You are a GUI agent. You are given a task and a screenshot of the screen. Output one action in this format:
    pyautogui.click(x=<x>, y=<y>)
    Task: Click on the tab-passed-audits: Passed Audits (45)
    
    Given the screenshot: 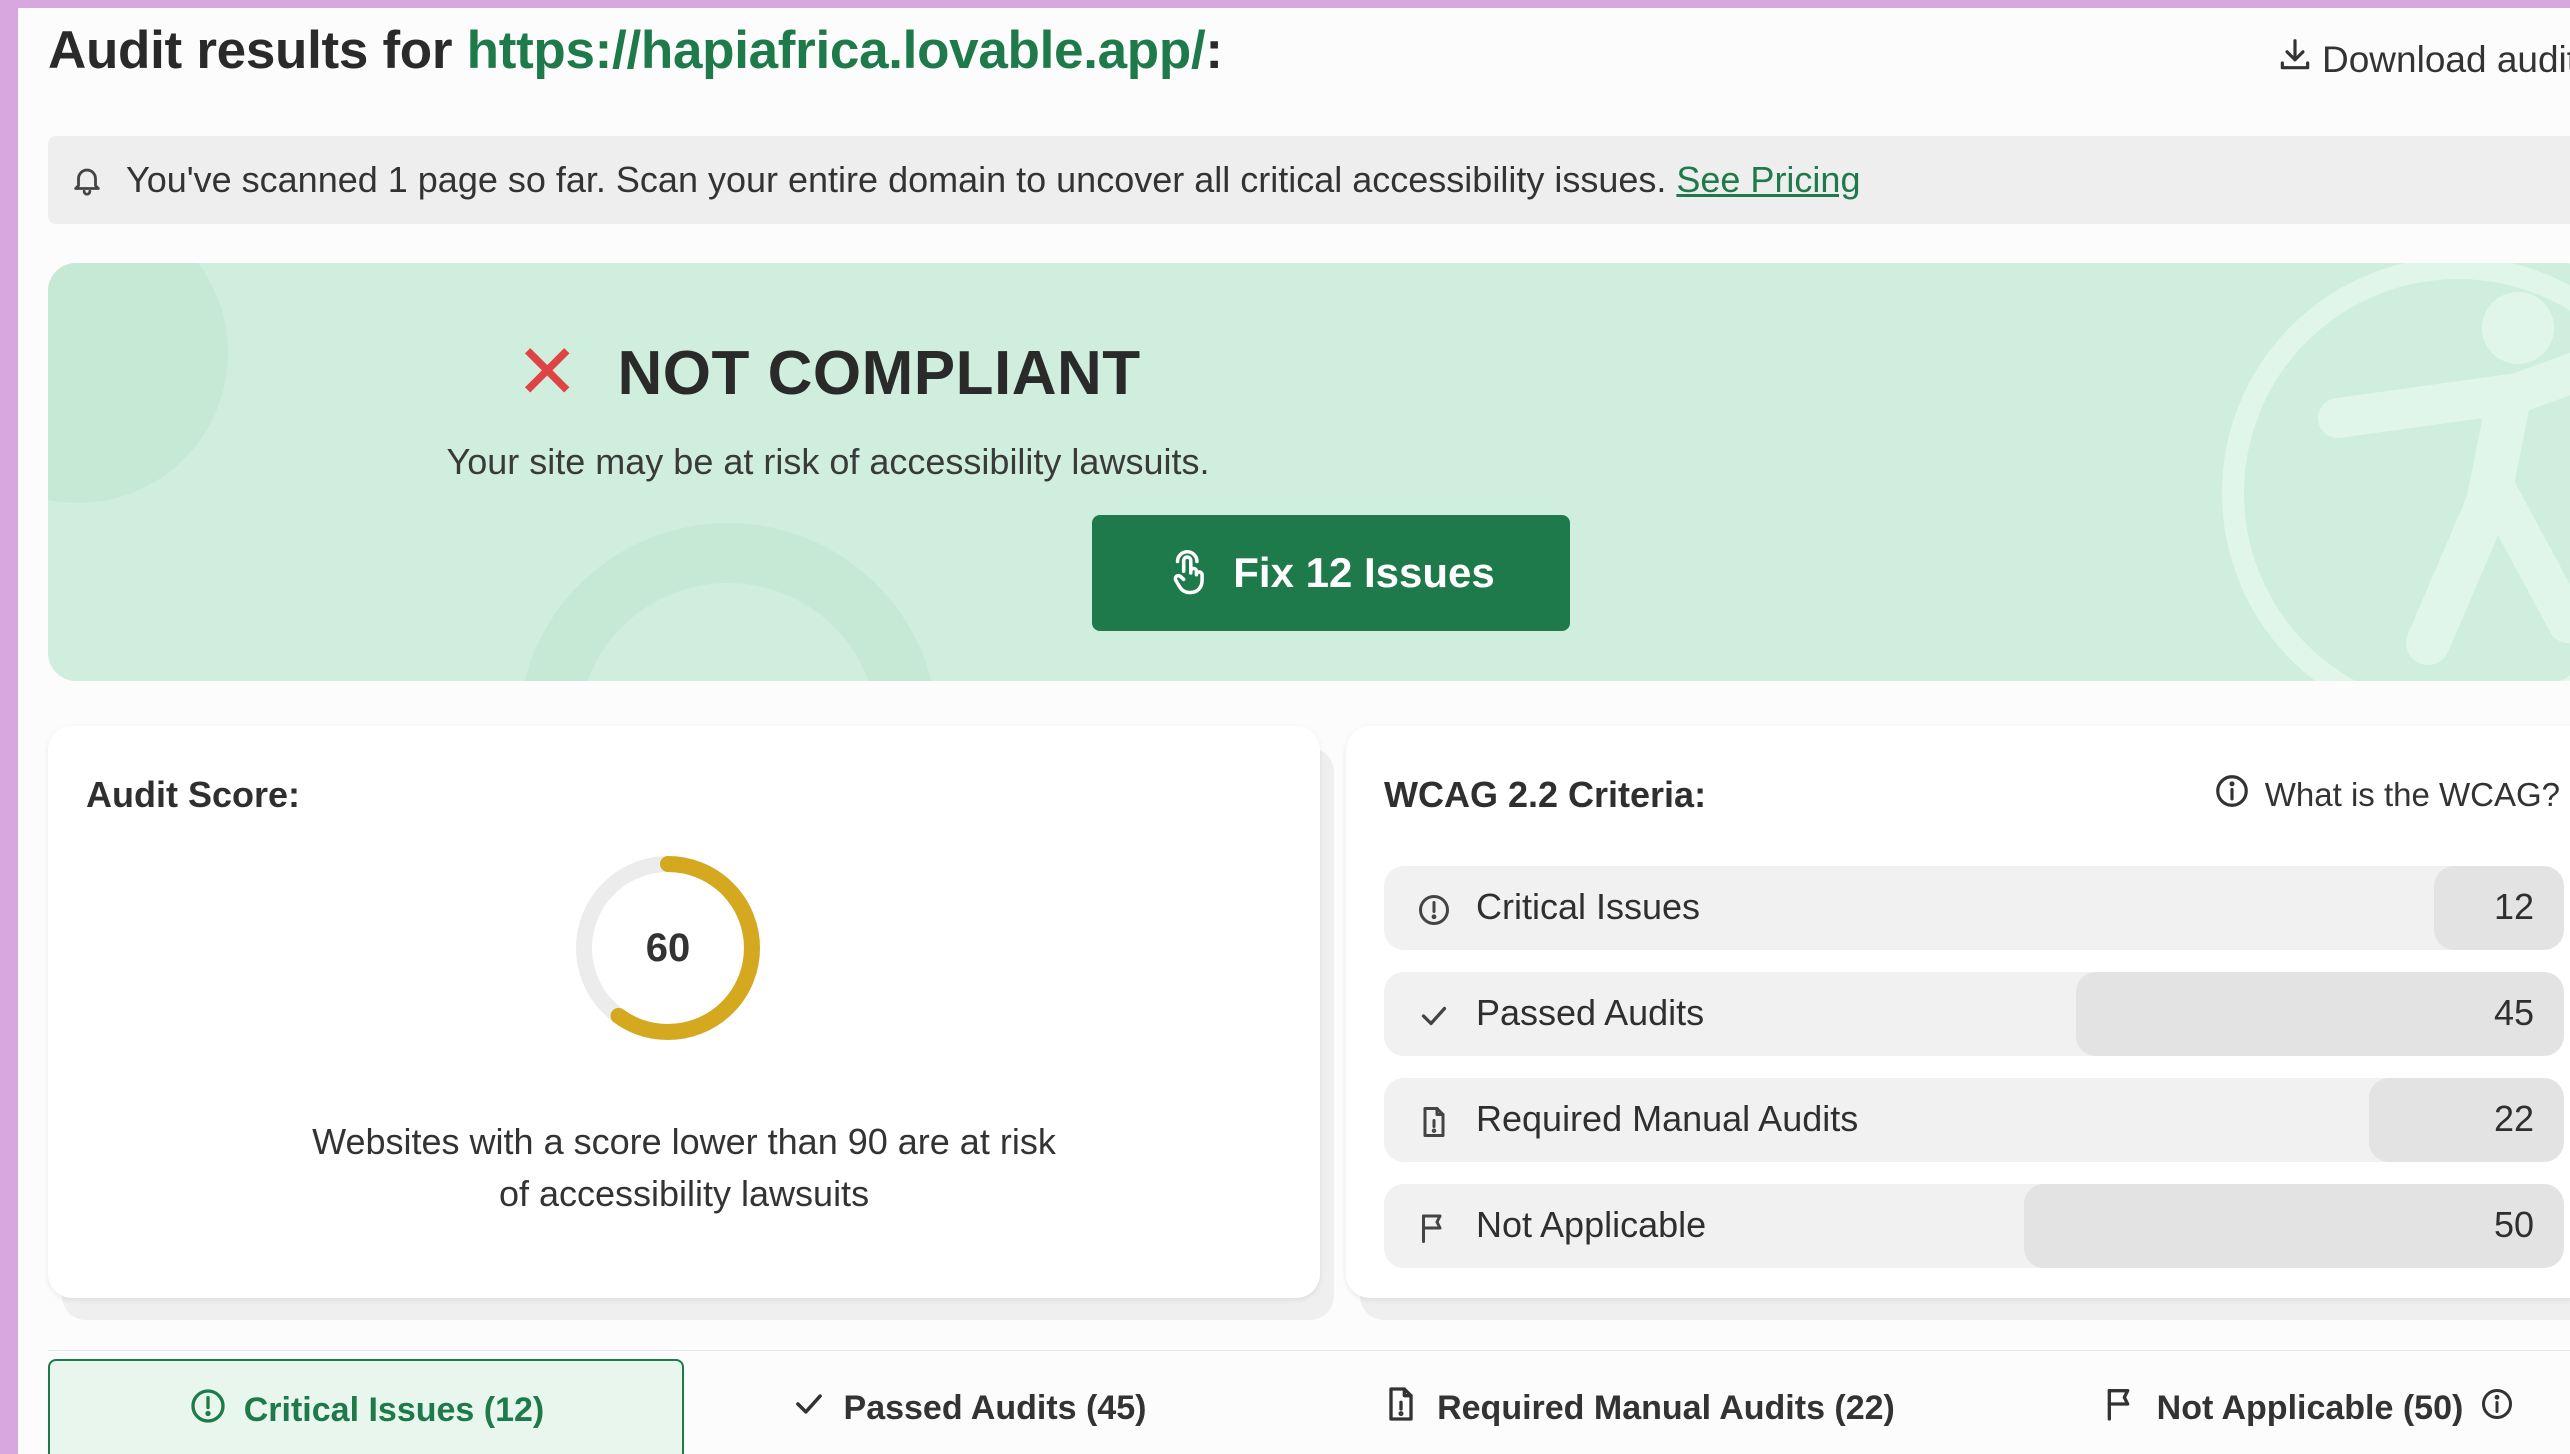 What is the action you would take?
    pyautogui.click(x=968, y=1406)
    